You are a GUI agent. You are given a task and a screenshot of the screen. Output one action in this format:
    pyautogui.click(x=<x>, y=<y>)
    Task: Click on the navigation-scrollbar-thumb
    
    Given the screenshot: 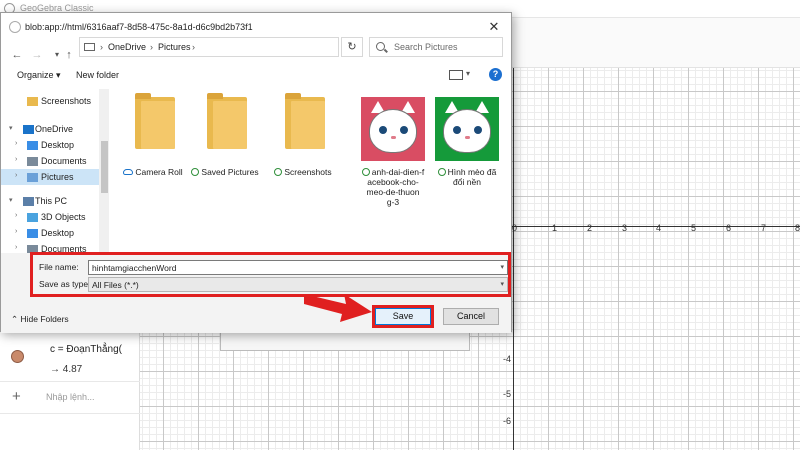 What is the action you would take?
    pyautogui.click(x=104, y=167)
    